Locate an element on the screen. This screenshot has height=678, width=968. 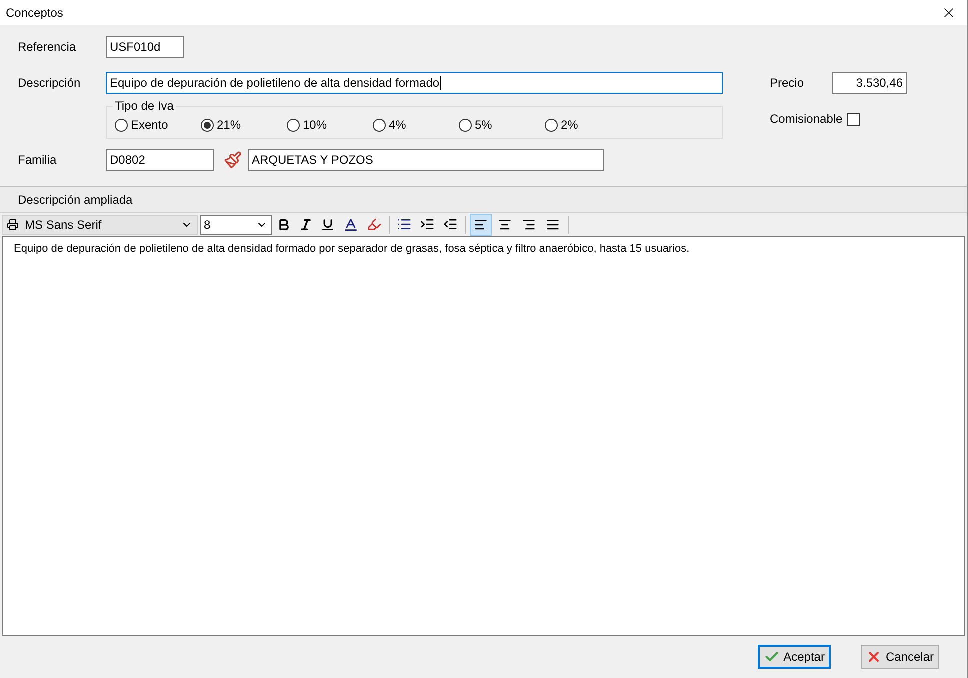
bold-icon is located at coordinates (284, 225).